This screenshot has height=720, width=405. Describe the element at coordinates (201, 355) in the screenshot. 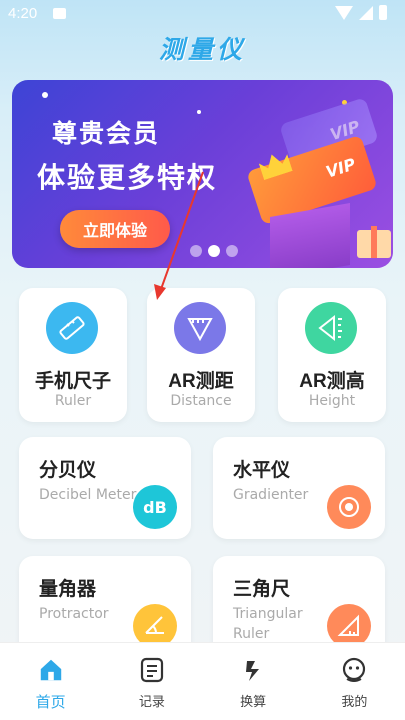

I see `tool-card-distance: AR测距 Distance` at that location.